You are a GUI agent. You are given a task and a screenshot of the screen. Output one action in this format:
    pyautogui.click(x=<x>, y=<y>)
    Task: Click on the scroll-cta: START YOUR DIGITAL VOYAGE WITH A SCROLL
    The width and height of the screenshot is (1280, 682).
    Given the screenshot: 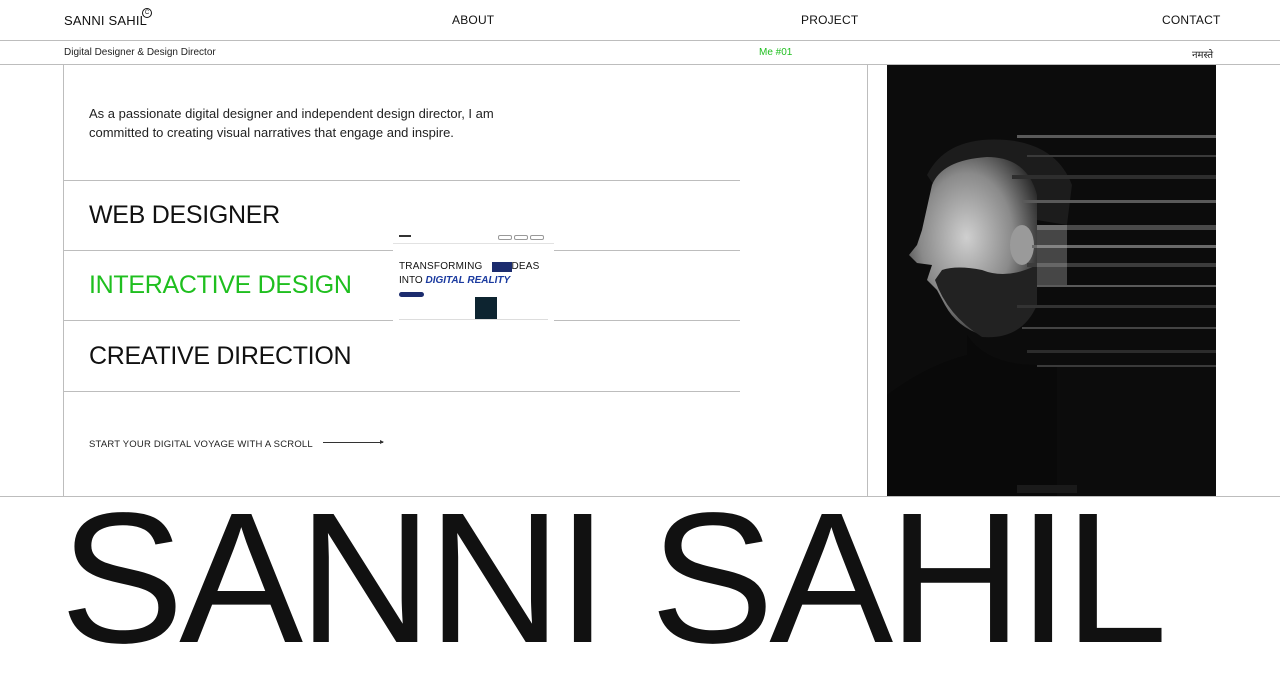 What is the action you would take?
    pyautogui.click(x=201, y=444)
    